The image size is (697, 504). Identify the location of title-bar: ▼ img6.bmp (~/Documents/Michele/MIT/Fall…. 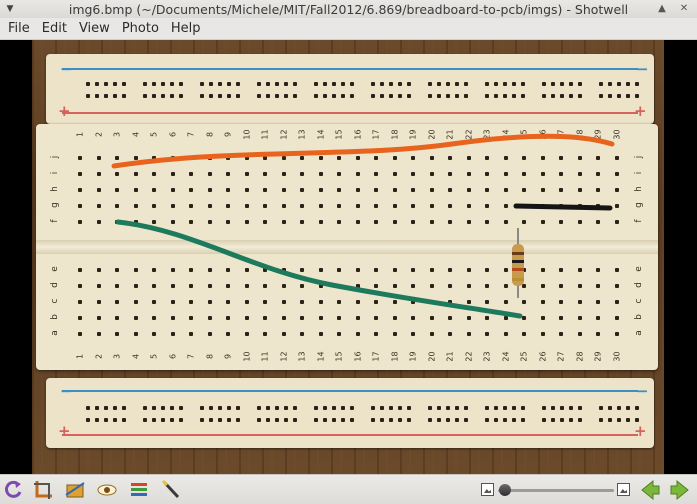
(348, 9).